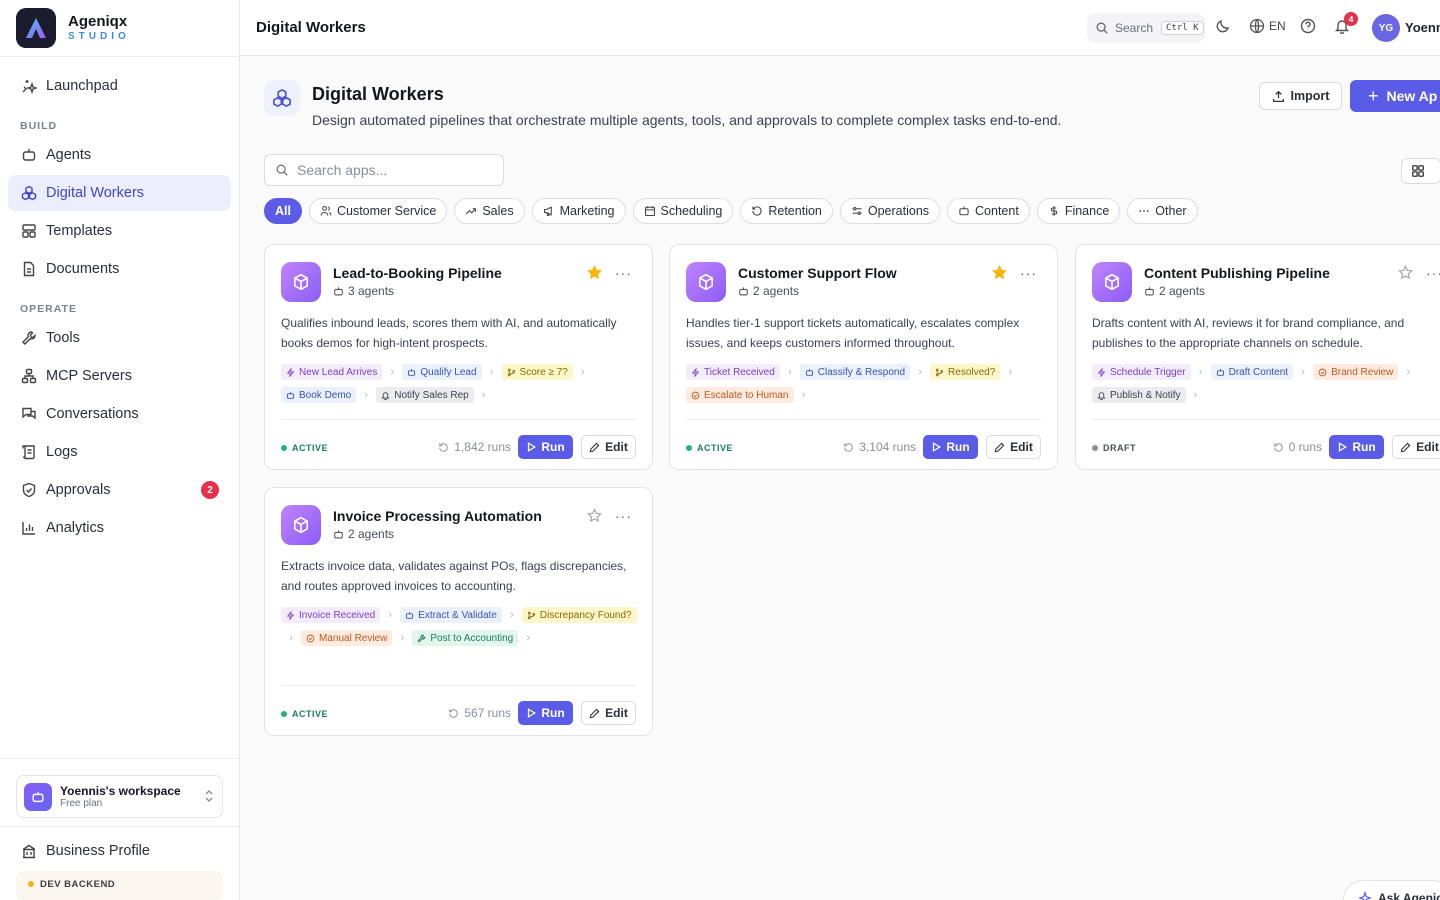 The height and width of the screenshot is (900, 1440). Describe the element at coordinates (283, 211) in the screenshot. I see `filter-chip-all: All` at that location.